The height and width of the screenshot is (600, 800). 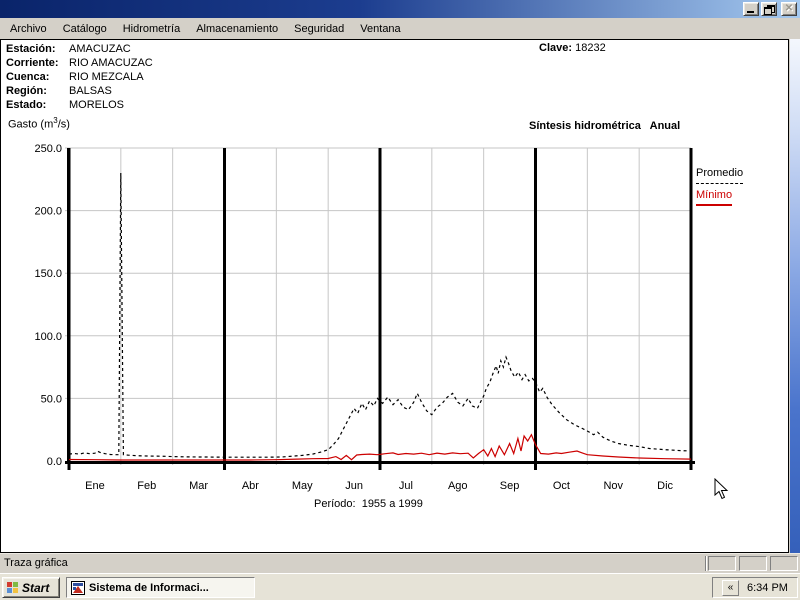 What do you see at coordinates (90, 91) in the screenshot?
I see `region-value: BALSAS` at bounding box center [90, 91].